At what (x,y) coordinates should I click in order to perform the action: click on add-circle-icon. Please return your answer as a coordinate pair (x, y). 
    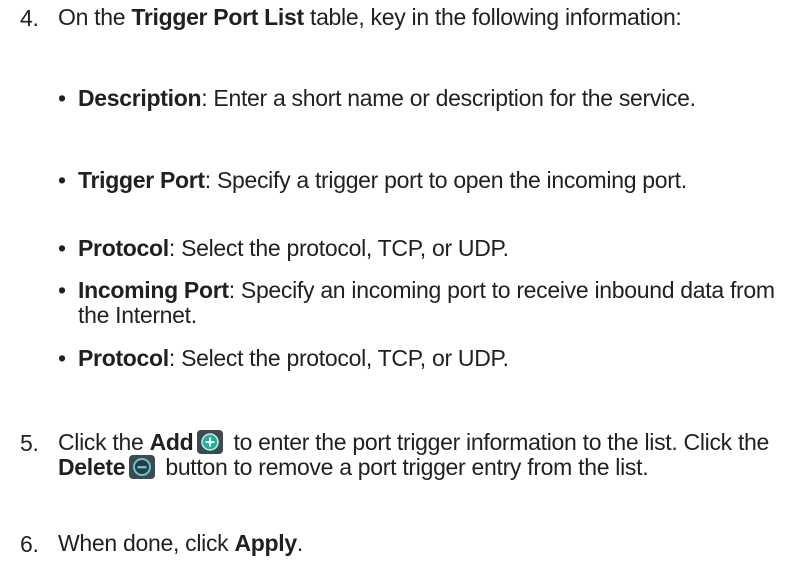
    Looking at the image, I should click on (210, 442).